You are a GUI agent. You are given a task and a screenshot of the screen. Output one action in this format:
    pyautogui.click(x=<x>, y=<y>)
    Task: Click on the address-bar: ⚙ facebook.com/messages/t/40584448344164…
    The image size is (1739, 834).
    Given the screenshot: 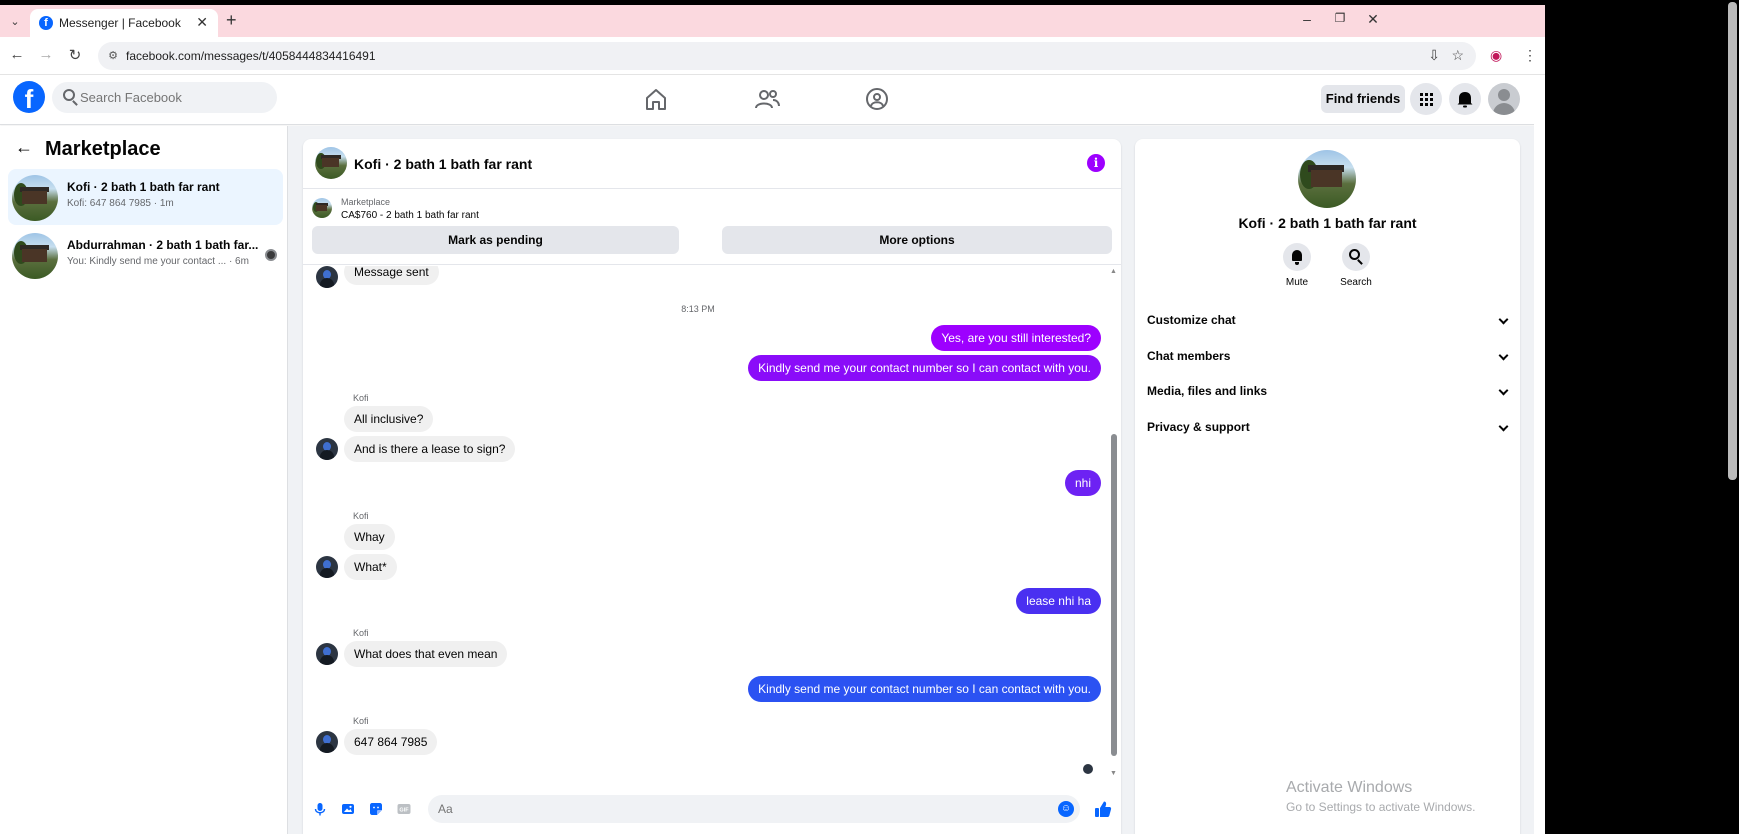 What is the action you would take?
    pyautogui.click(x=787, y=56)
    